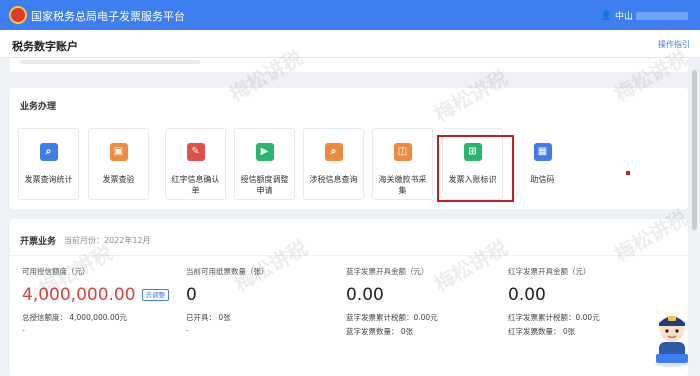 The width and height of the screenshot is (700, 376). I want to click on page-header: 税务数字账户 操作指引, so click(350, 44).